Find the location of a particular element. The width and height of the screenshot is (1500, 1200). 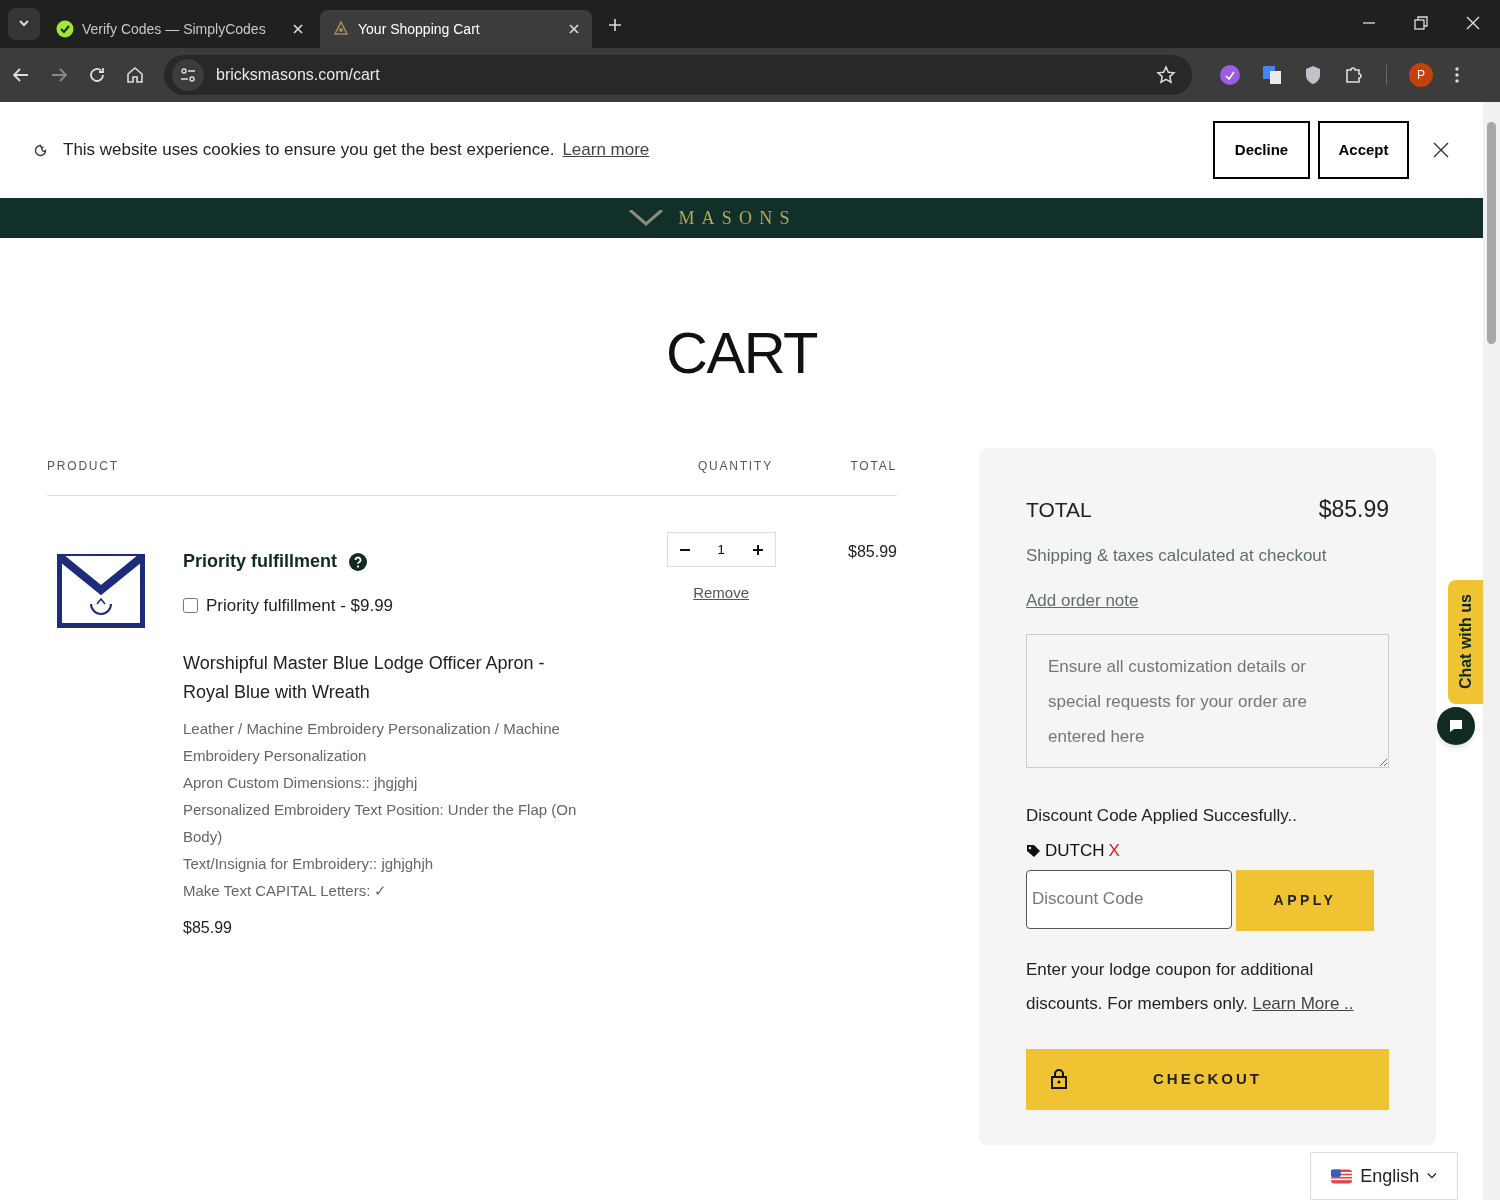

url-text: bricksmasons.com/cart is located at coordinates (298, 75).